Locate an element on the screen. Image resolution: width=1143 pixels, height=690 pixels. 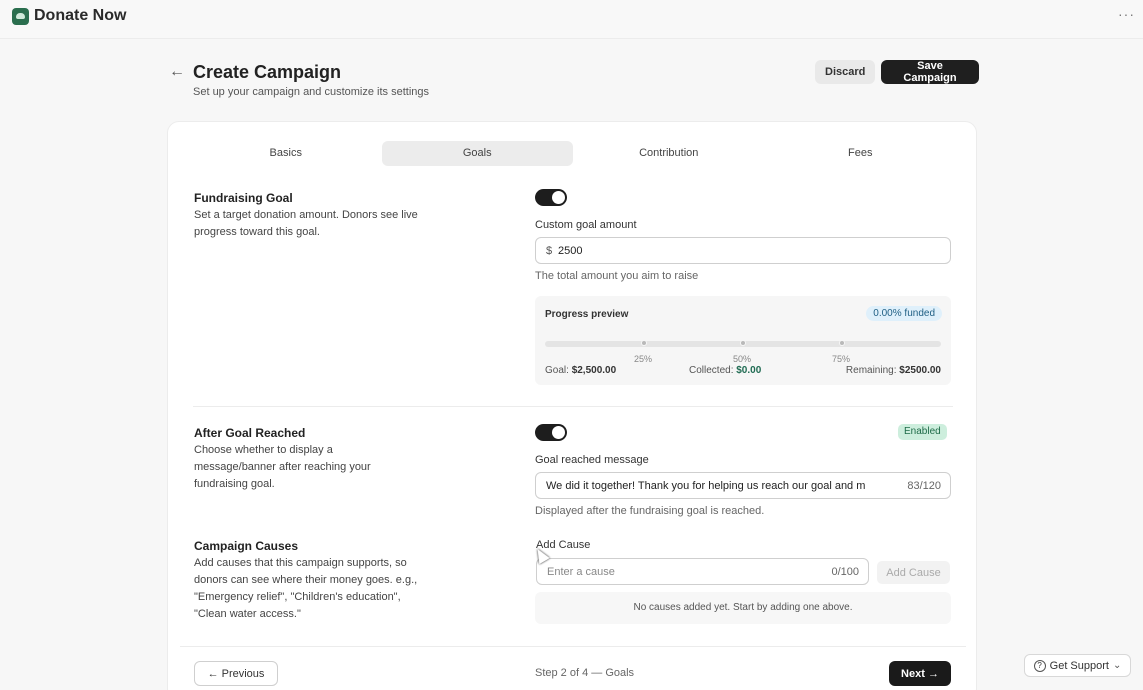
goal-reached-message-label: Goal reached message is located at coordinates (592, 460).